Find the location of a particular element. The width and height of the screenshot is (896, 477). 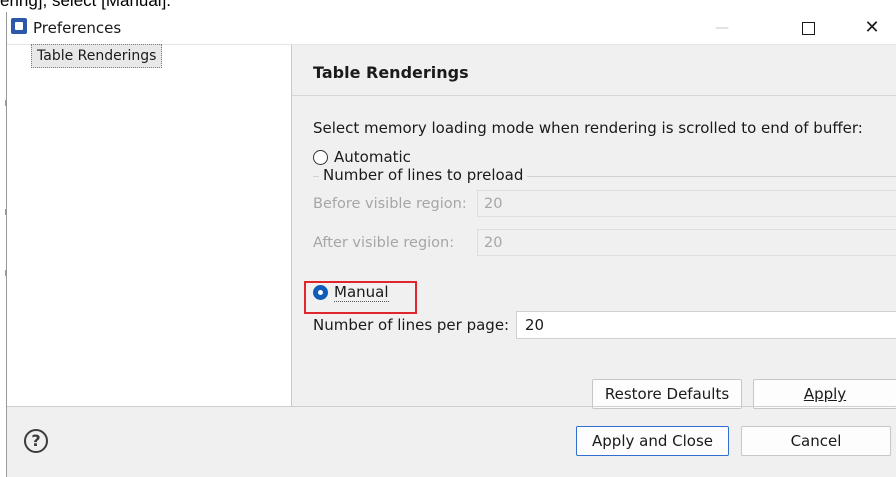

lines-per-page-input: 20 is located at coordinates (706, 325).